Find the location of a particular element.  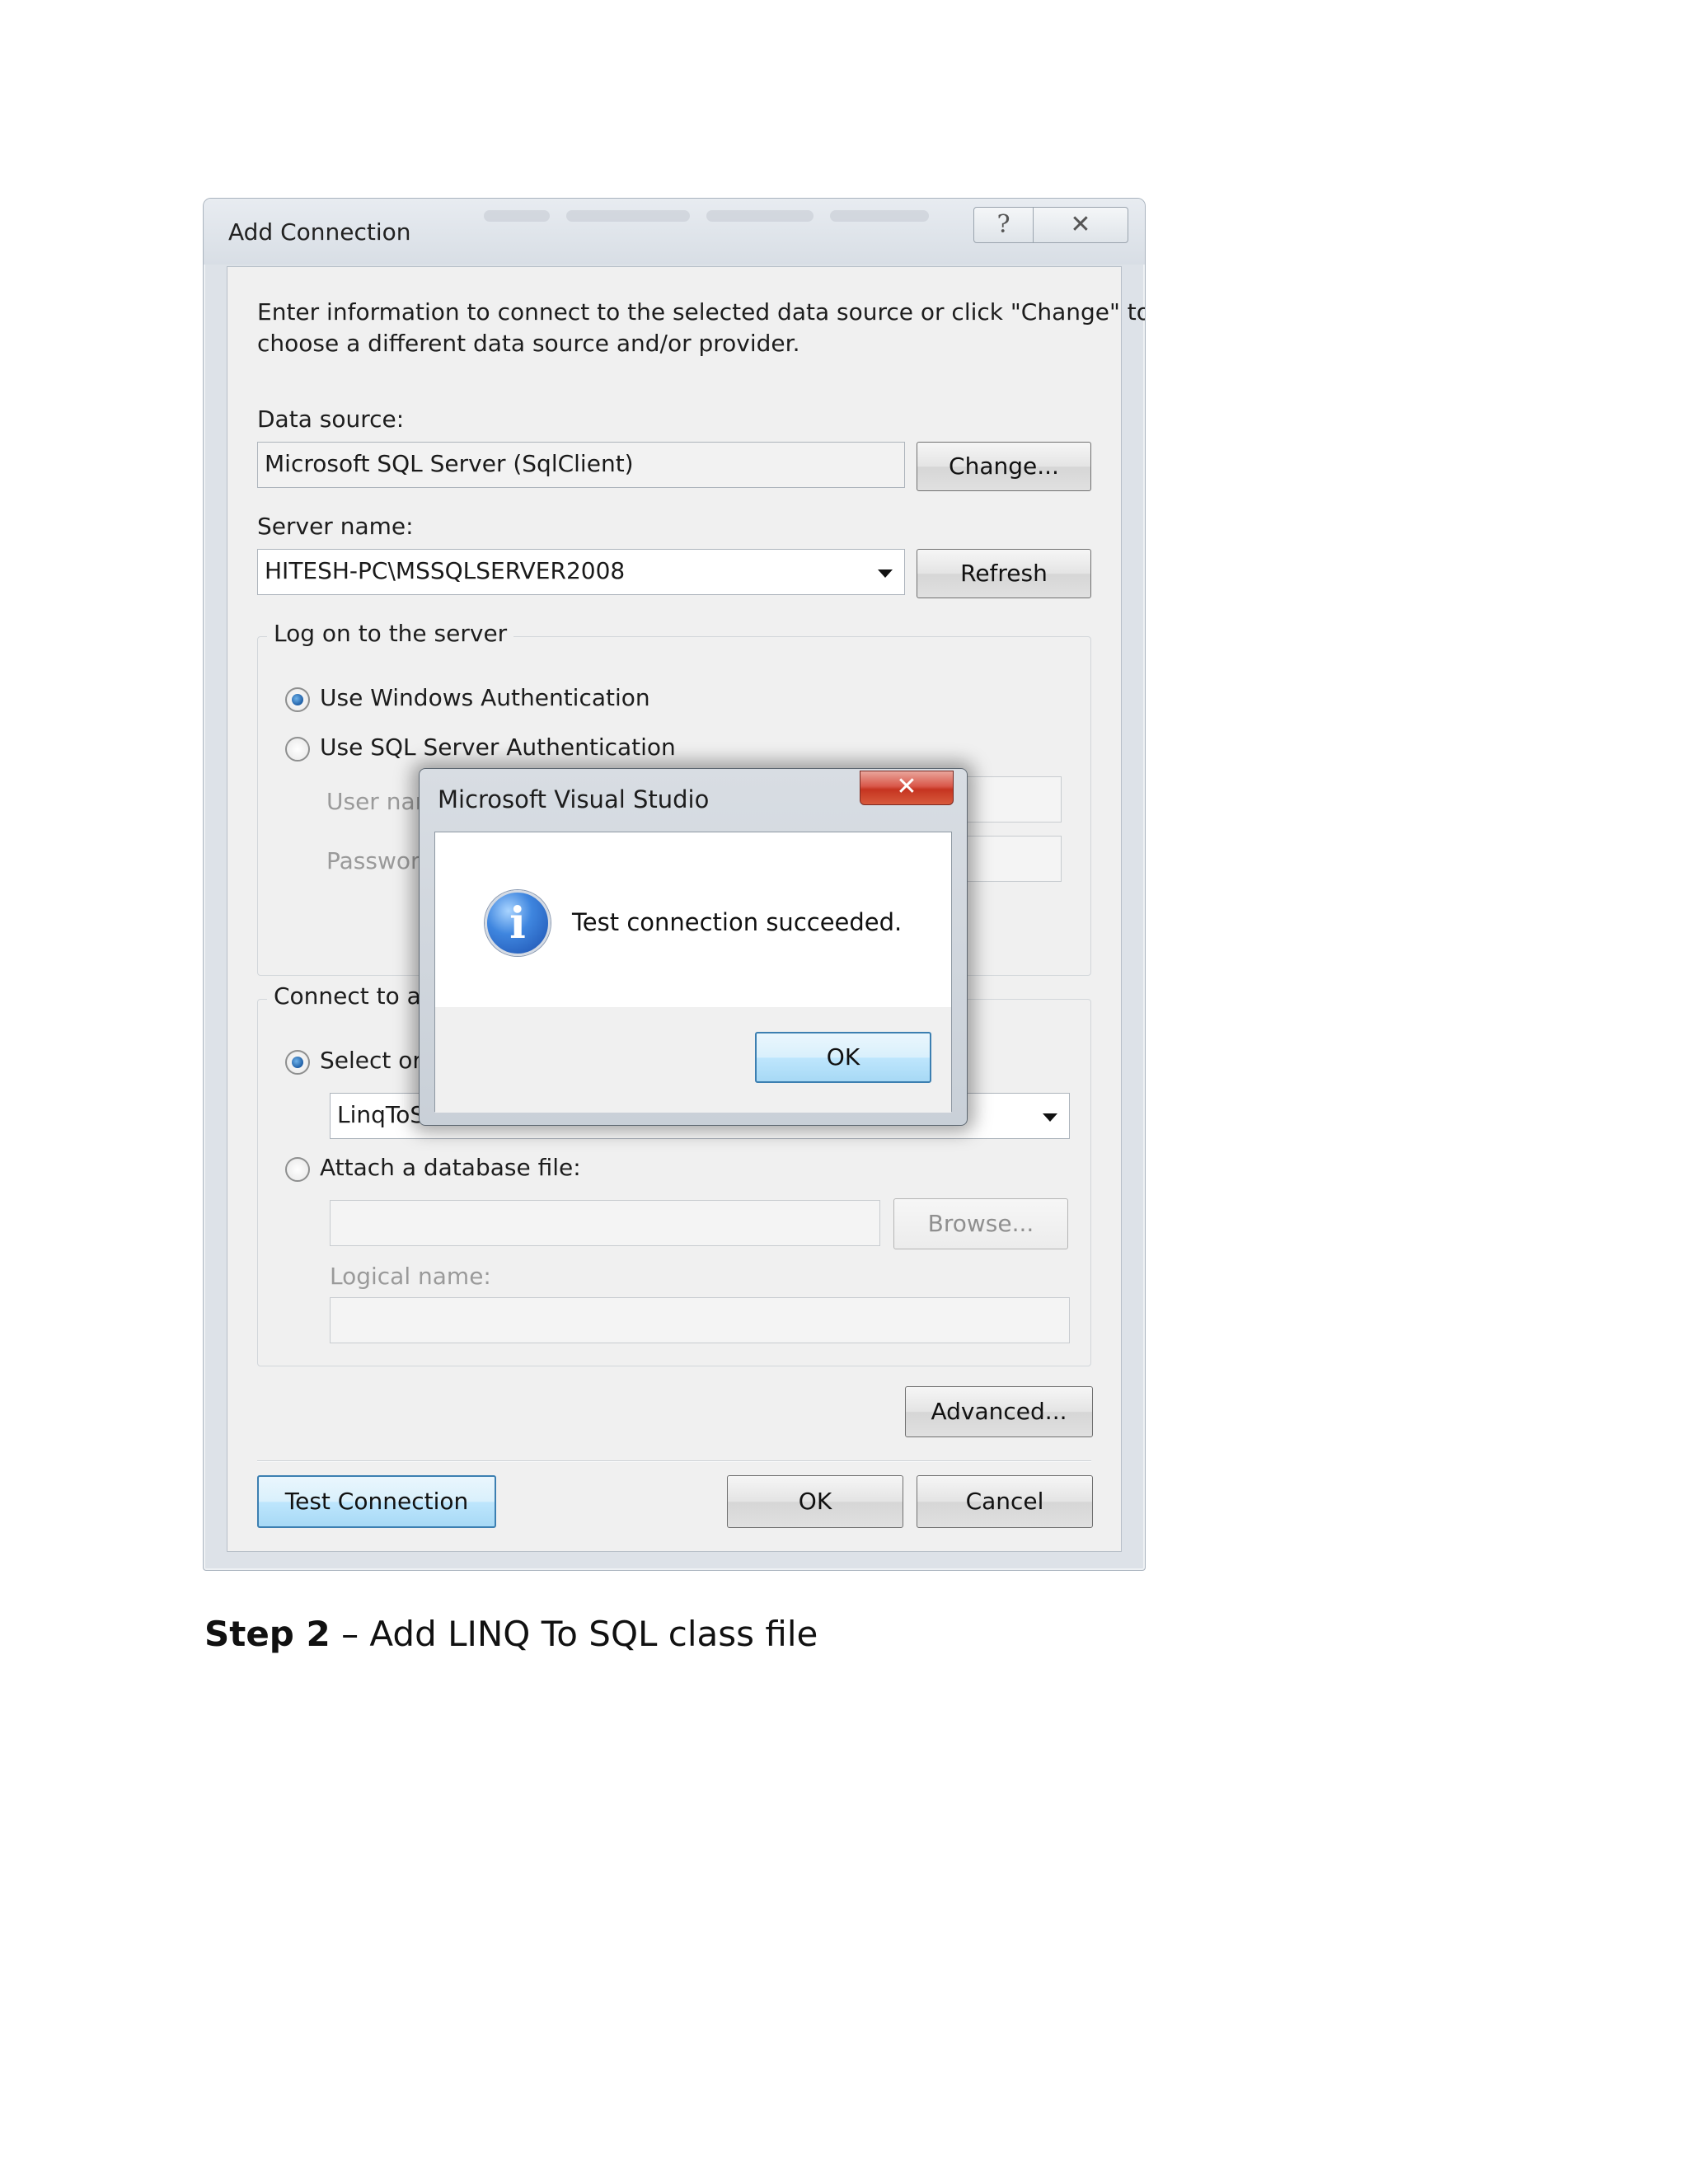

message-box-client: i Test connection succeeded. OK is located at coordinates (693, 972).